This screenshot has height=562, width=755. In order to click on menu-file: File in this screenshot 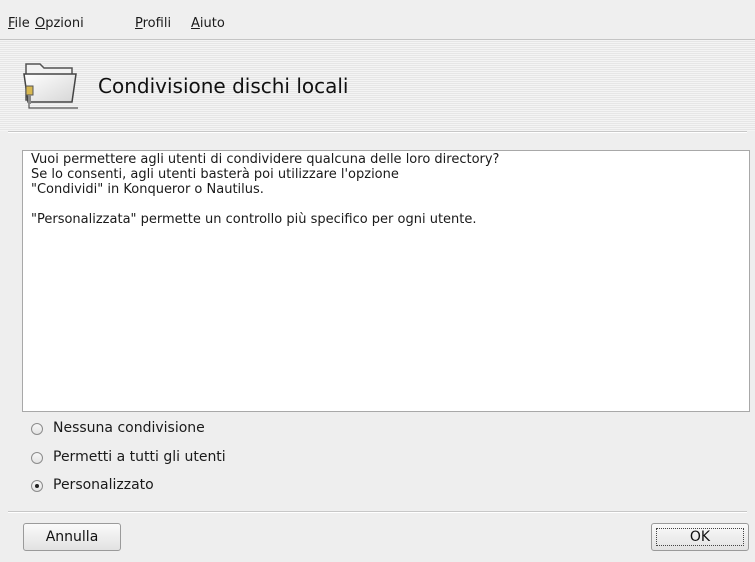, I will do `click(19, 23)`.